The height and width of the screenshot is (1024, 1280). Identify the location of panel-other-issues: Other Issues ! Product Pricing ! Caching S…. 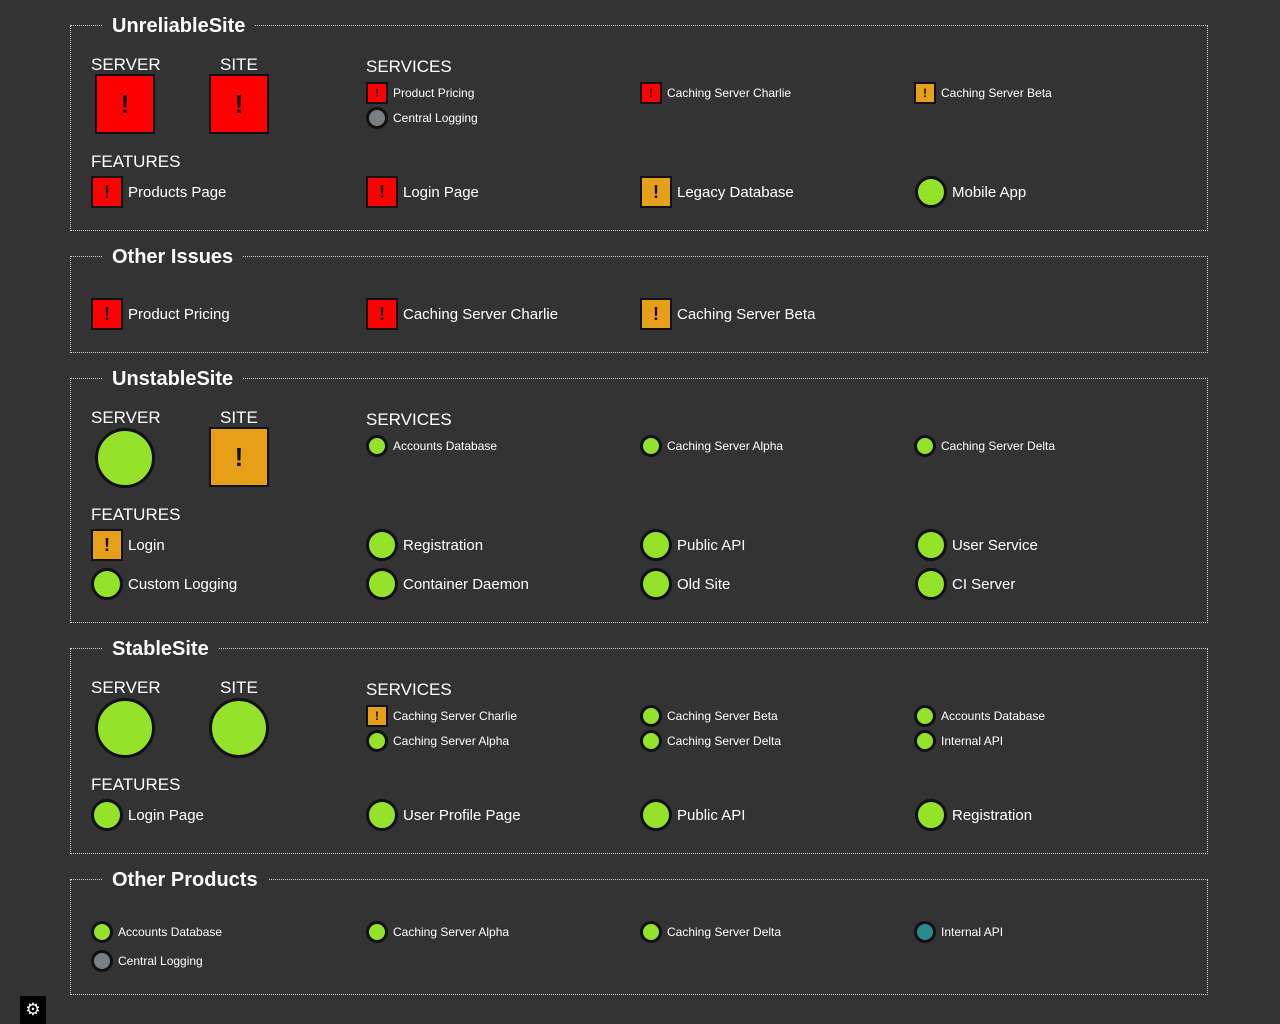
(639, 298).